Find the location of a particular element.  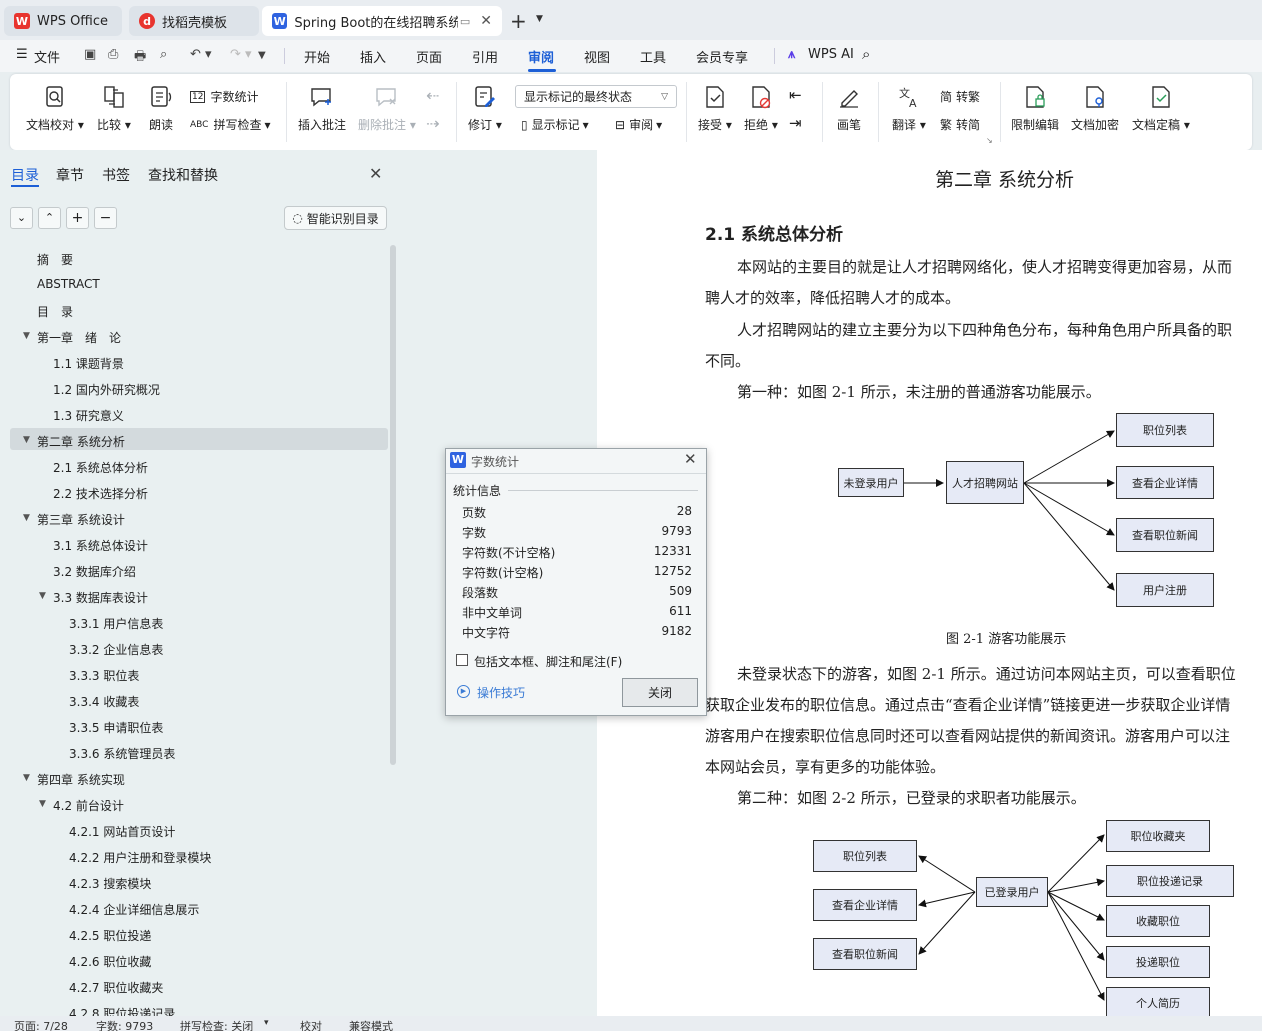

add-heading-button: + is located at coordinates (77, 218).